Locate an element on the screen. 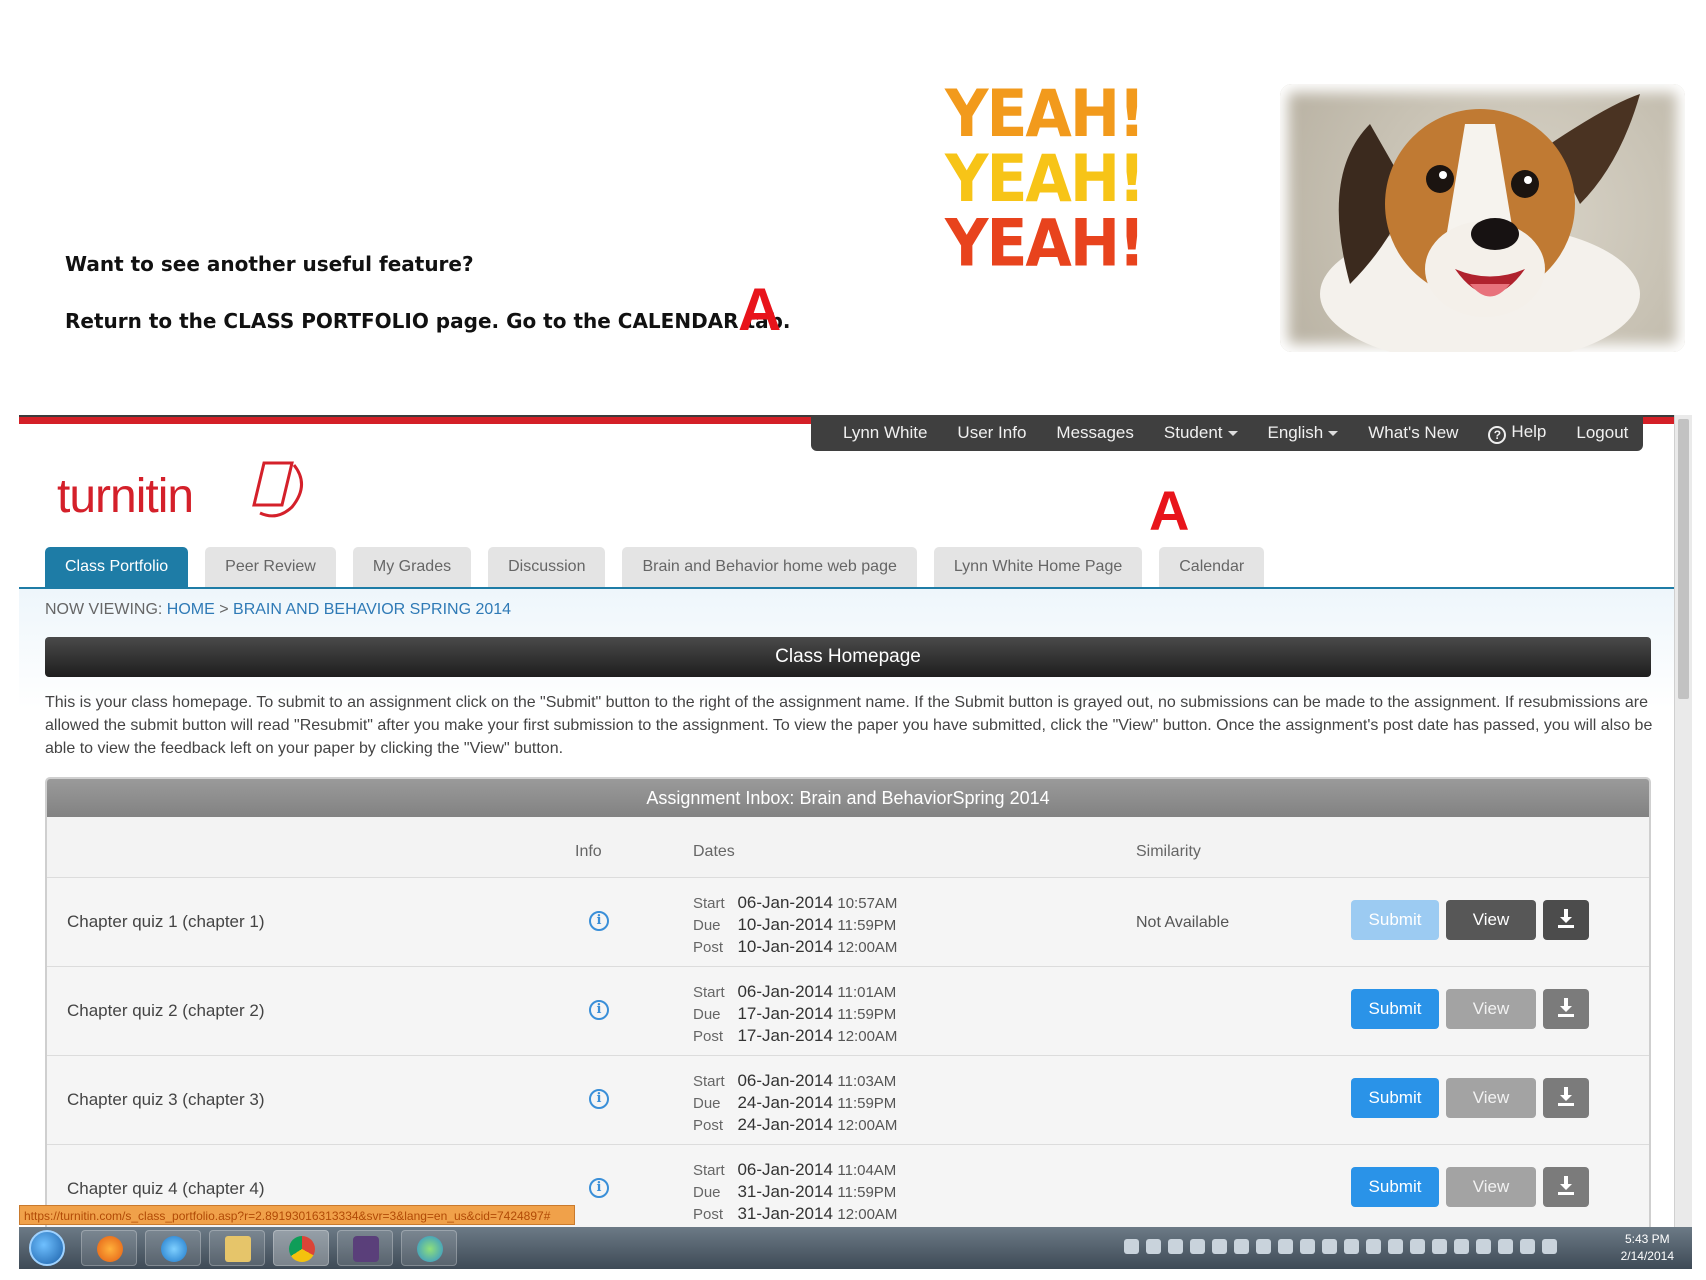  folder-icon is located at coordinates (238, 1249).